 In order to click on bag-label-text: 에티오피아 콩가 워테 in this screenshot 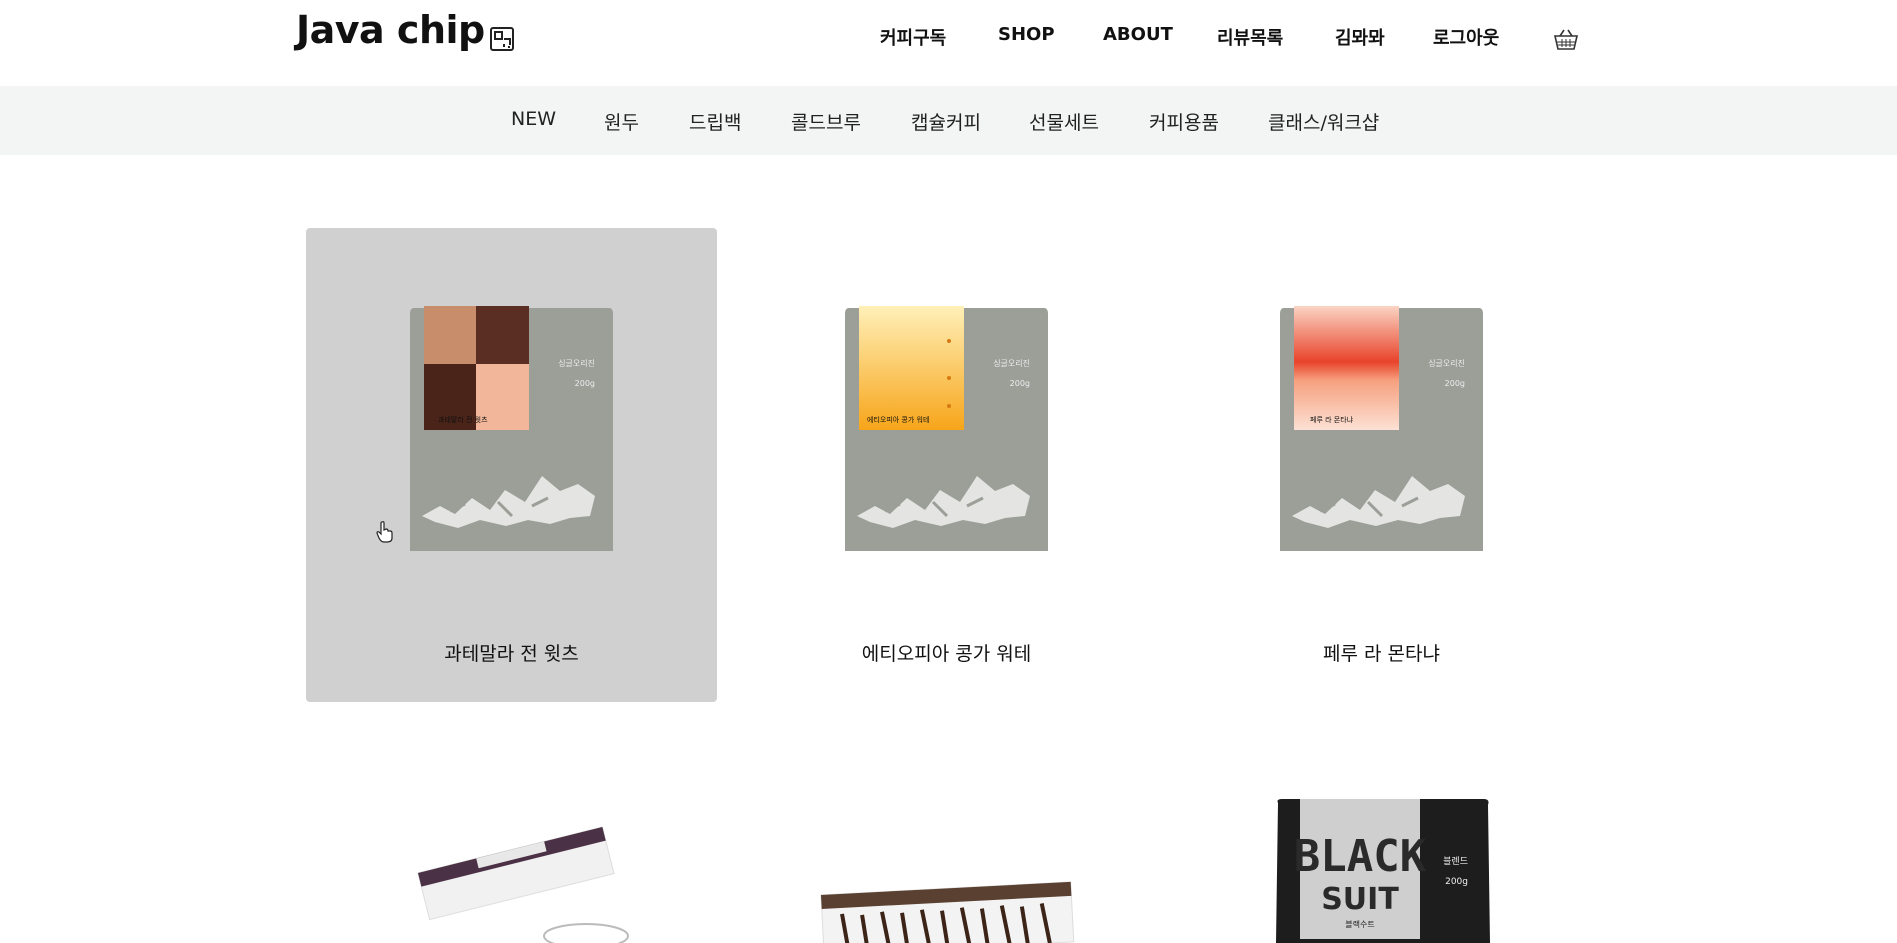, I will do `click(898, 419)`.